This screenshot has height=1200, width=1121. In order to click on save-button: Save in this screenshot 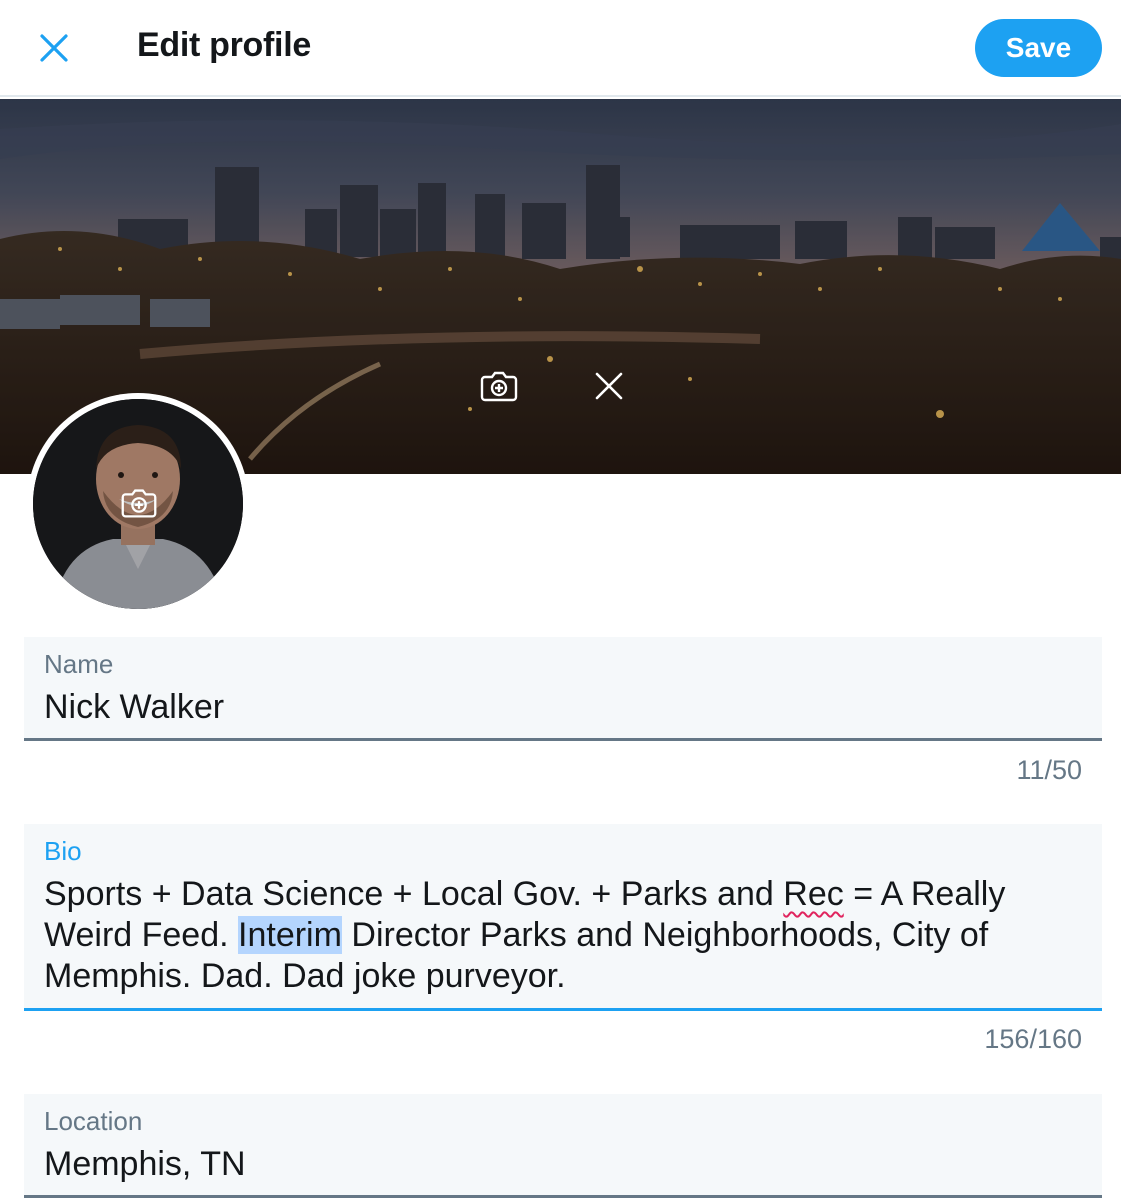, I will do `click(1038, 48)`.